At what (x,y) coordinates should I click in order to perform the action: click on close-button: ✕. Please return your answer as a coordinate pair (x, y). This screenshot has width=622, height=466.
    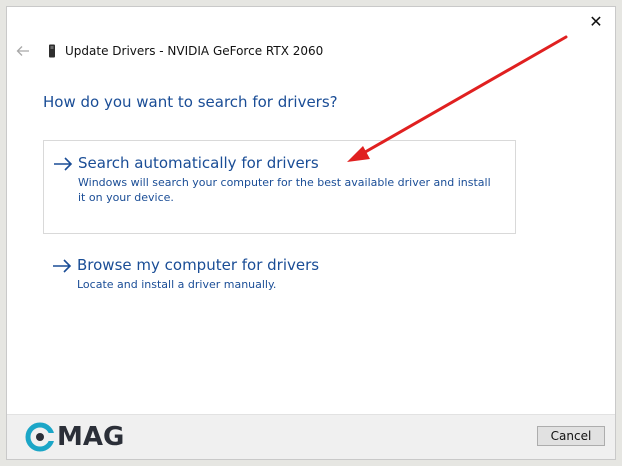
    Looking at the image, I should click on (596, 21).